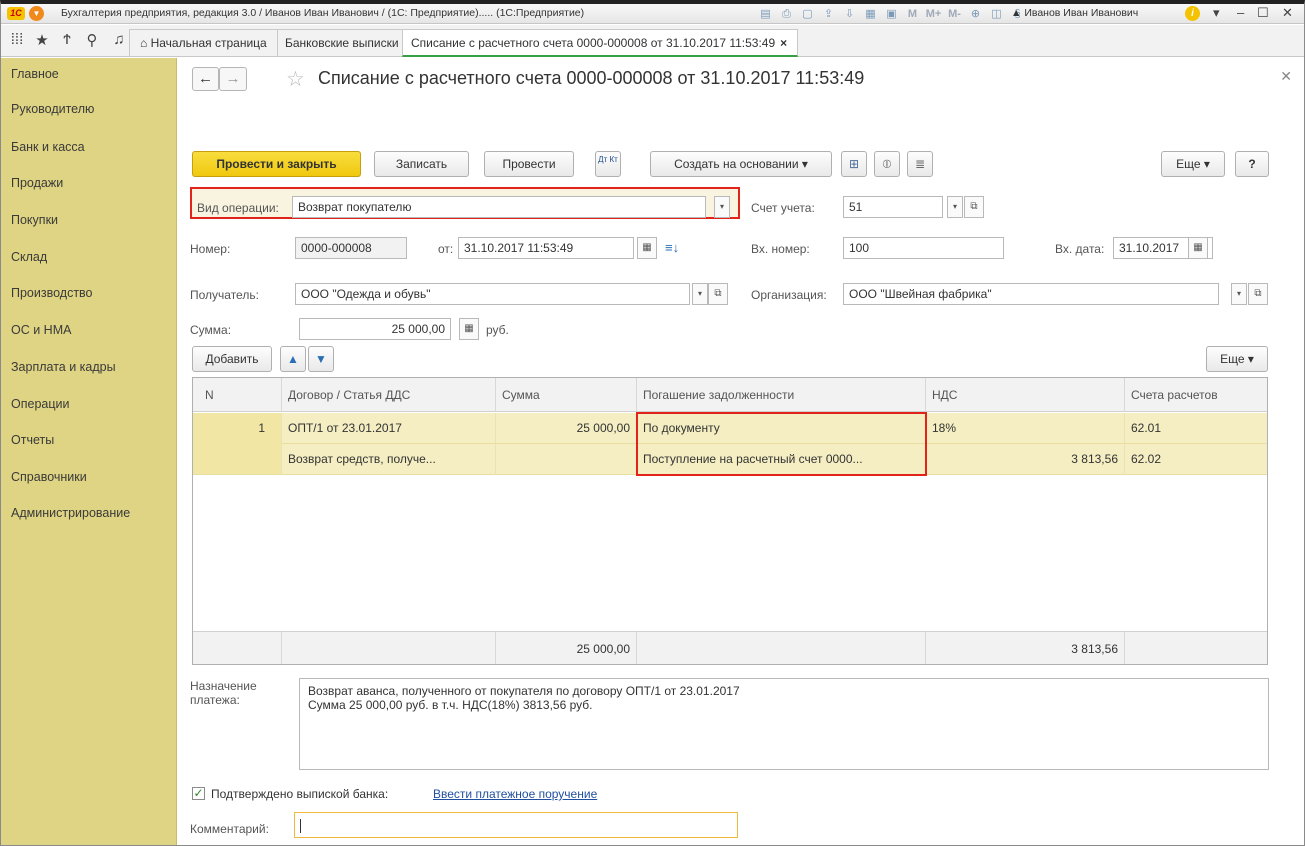 The width and height of the screenshot is (1305, 846). Describe the element at coordinates (52, 293) in the screenshot. I see `sidebar-item-production: Производство` at that location.